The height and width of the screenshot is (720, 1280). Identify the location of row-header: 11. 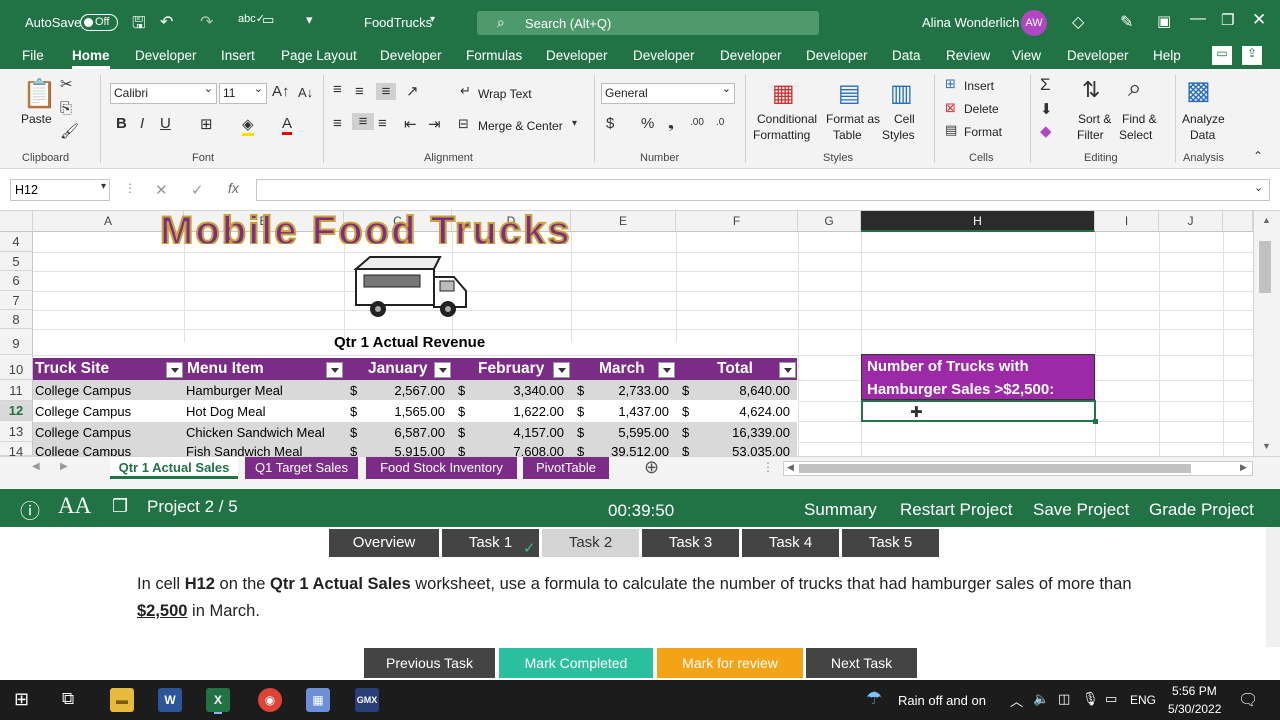
(16, 390).